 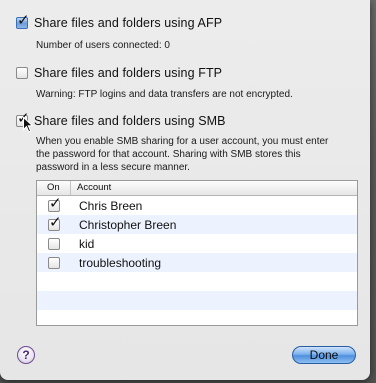 I want to click on account-name: troubleshooting, so click(x=120, y=262).